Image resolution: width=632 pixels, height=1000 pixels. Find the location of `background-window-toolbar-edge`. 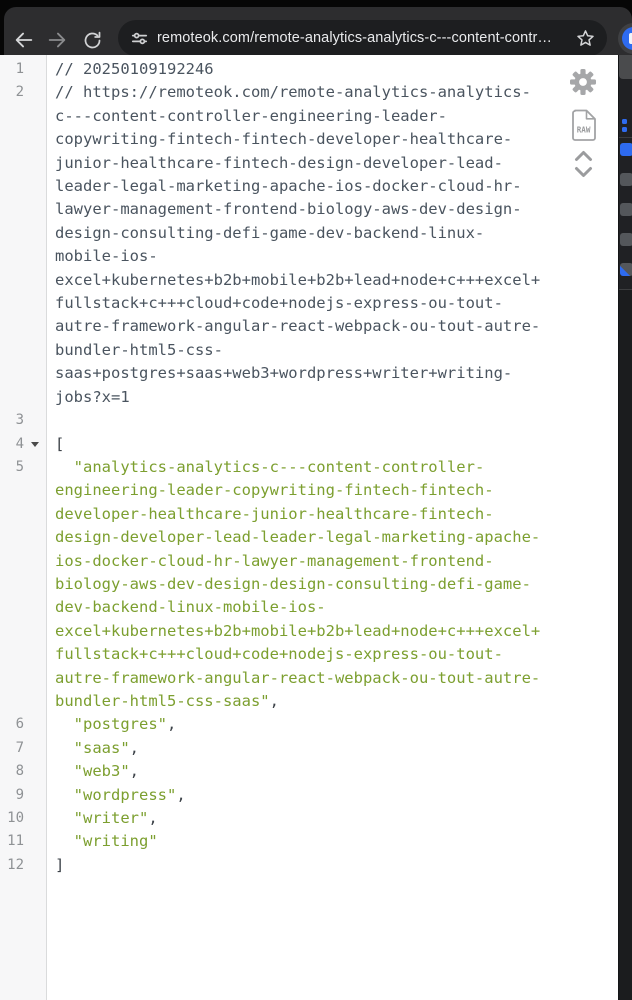

background-window-toolbar-edge is located at coordinates (625, 67).